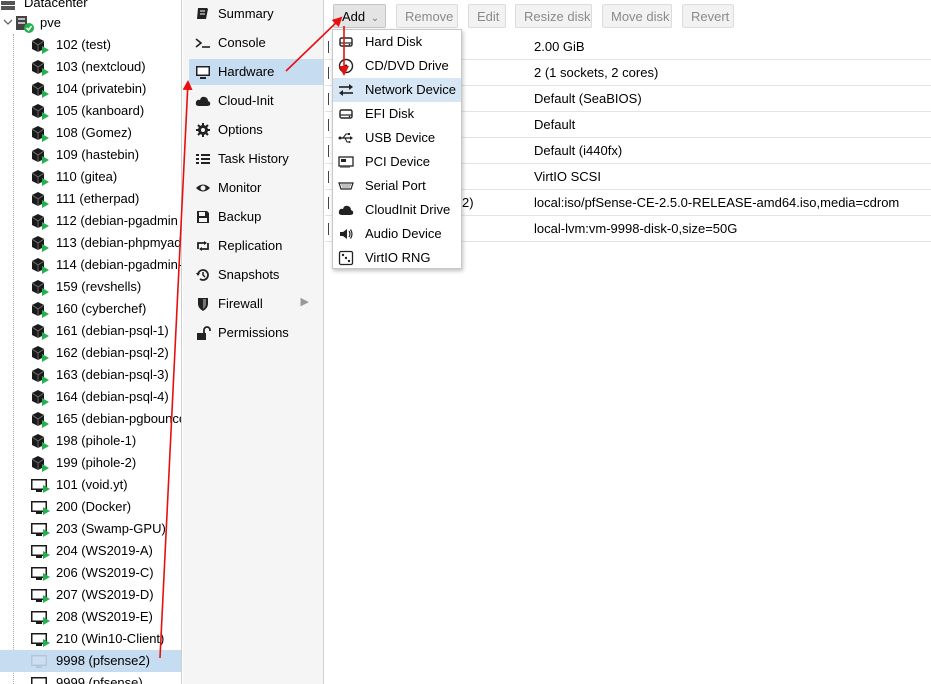 Image resolution: width=931 pixels, height=684 pixels. I want to click on add-button: Add ⌄, so click(359, 16).